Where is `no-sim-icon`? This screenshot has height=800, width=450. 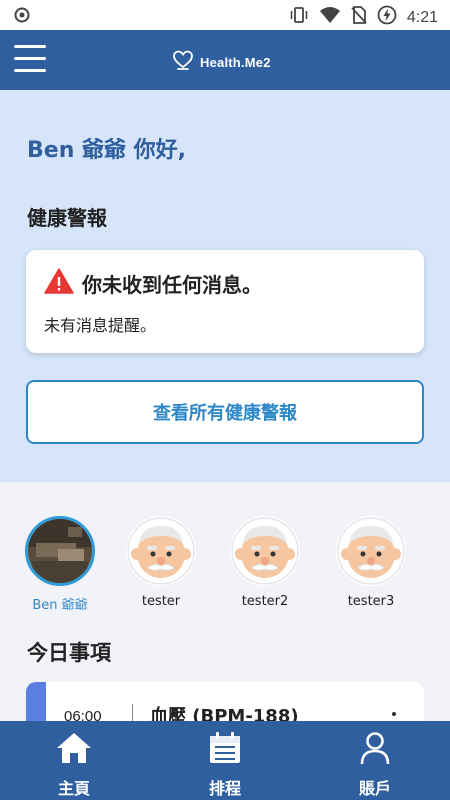
no-sim-icon is located at coordinates (359, 17).